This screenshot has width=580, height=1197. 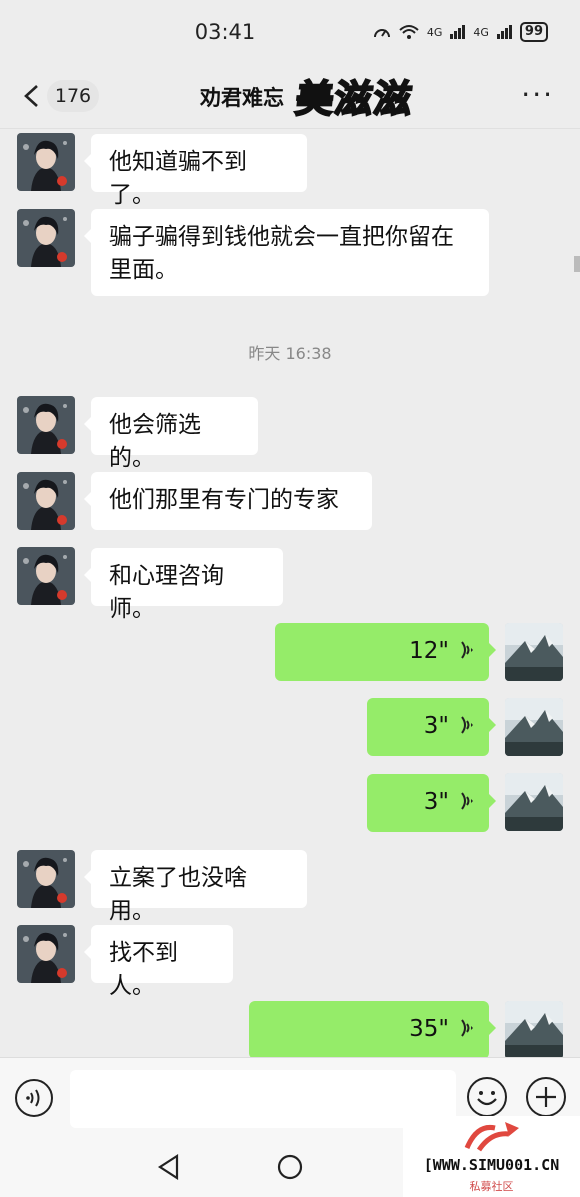 What do you see at coordinates (31, 96) in the screenshot?
I see `chevron-left-icon` at bounding box center [31, 96].